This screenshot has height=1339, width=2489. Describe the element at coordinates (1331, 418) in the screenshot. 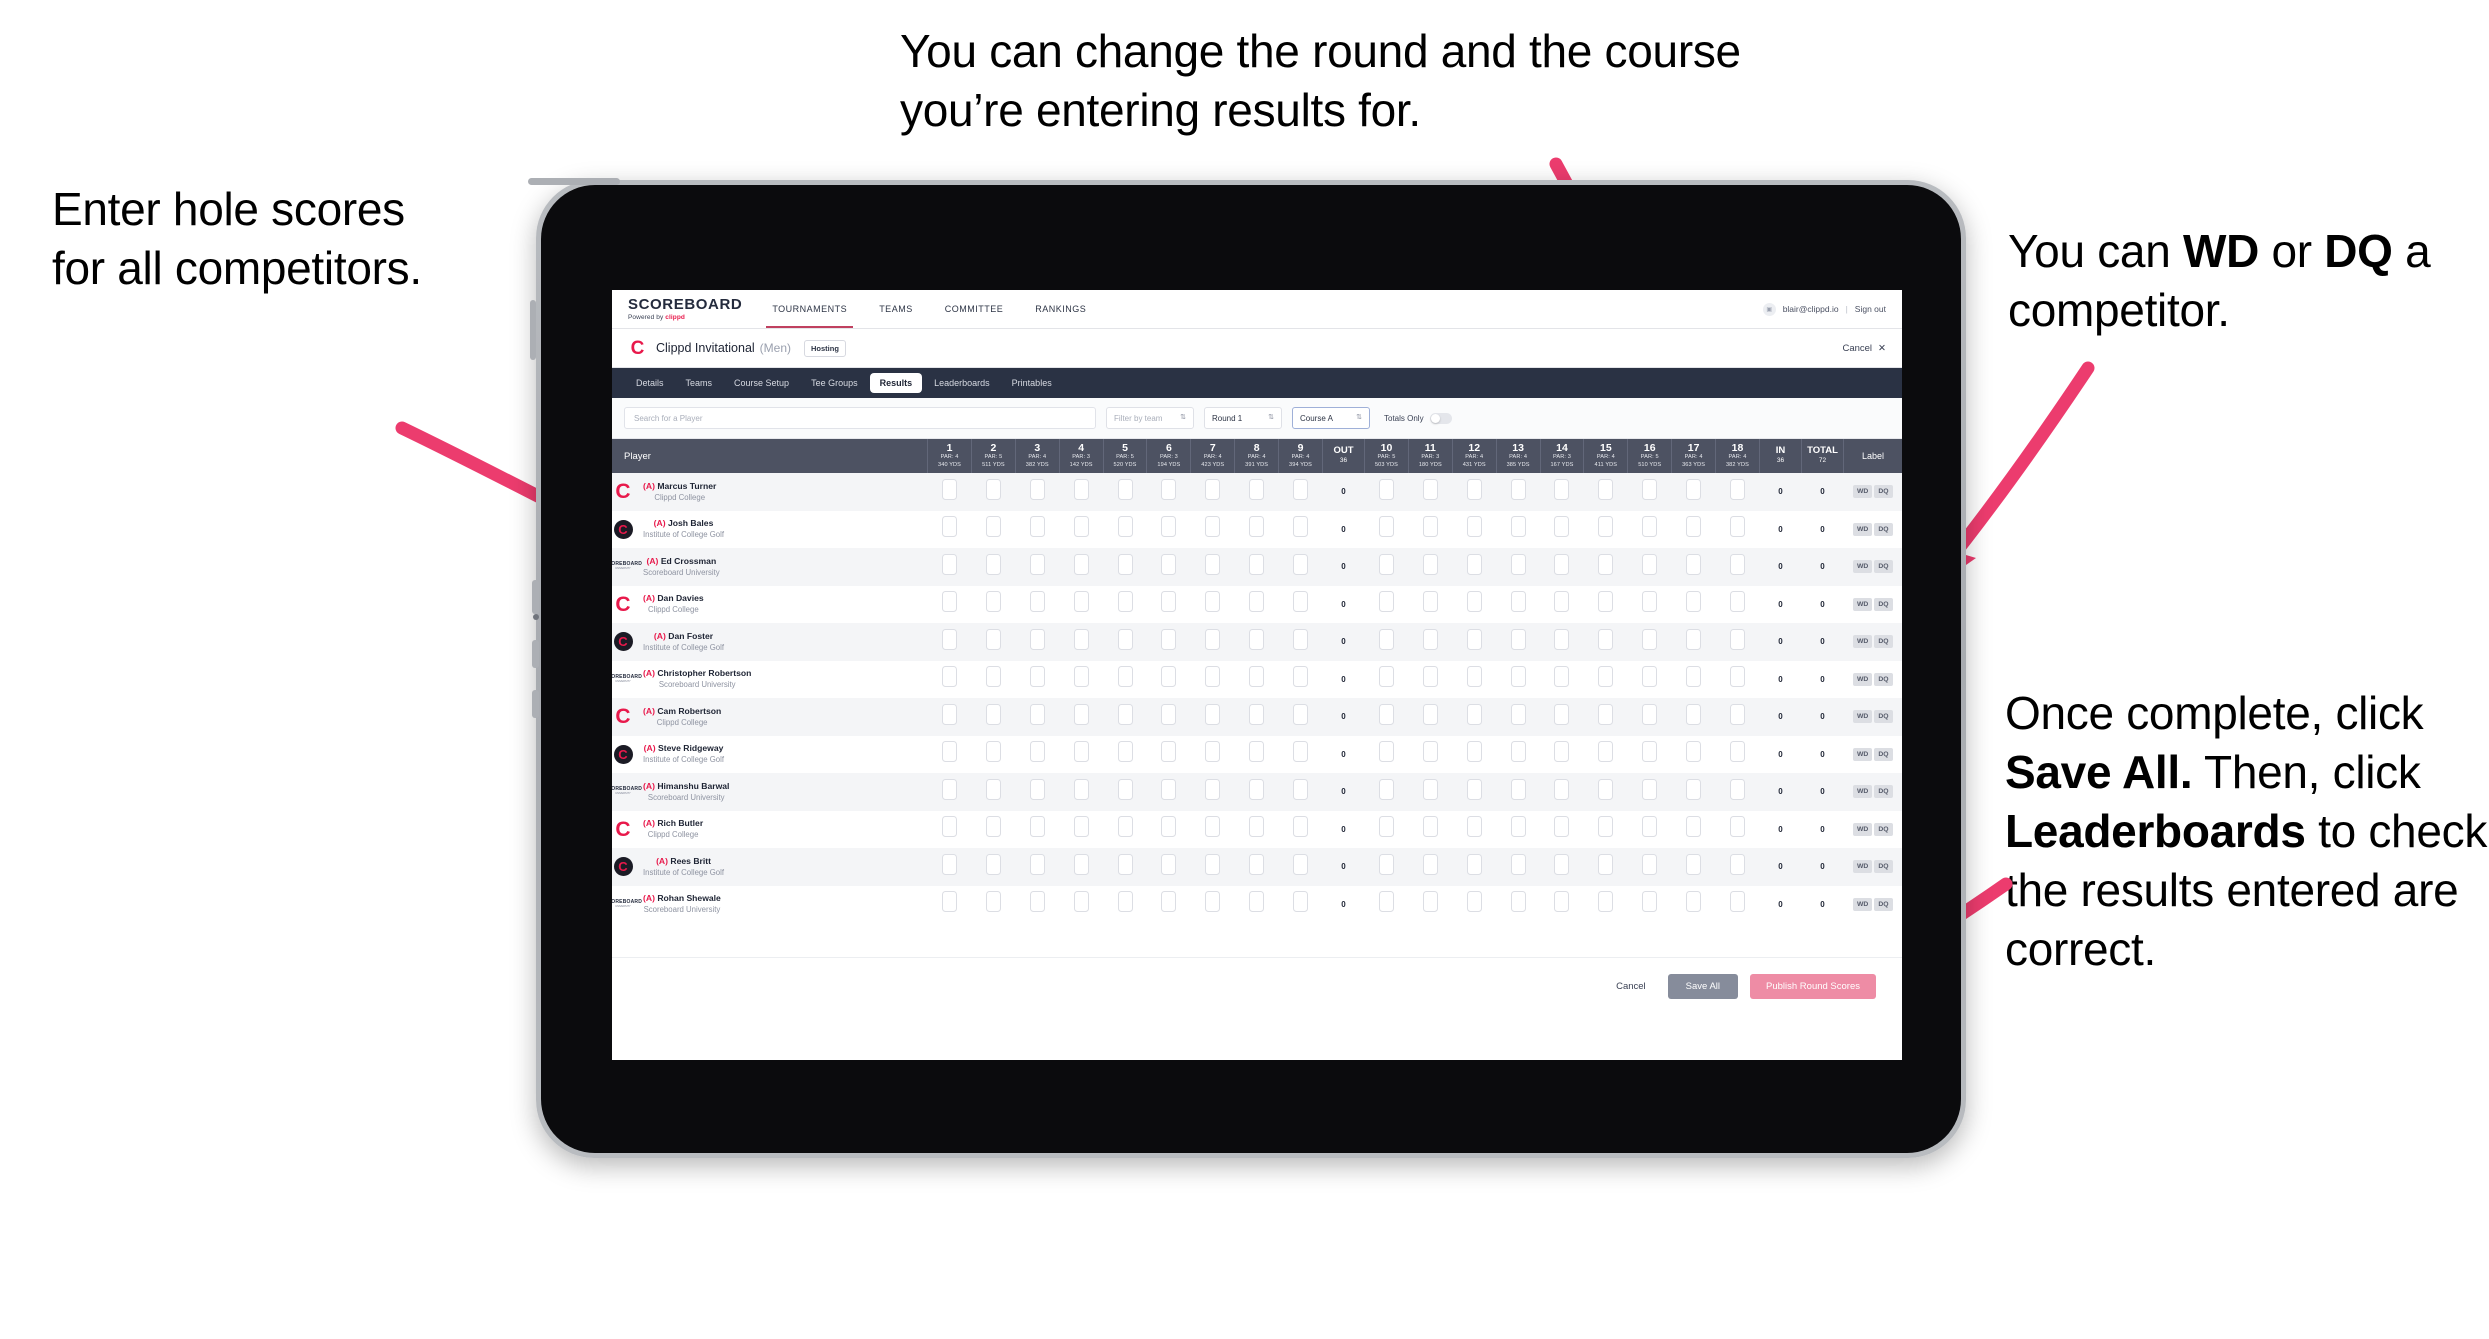

I see `course-select: Course A ⇅` at that location.